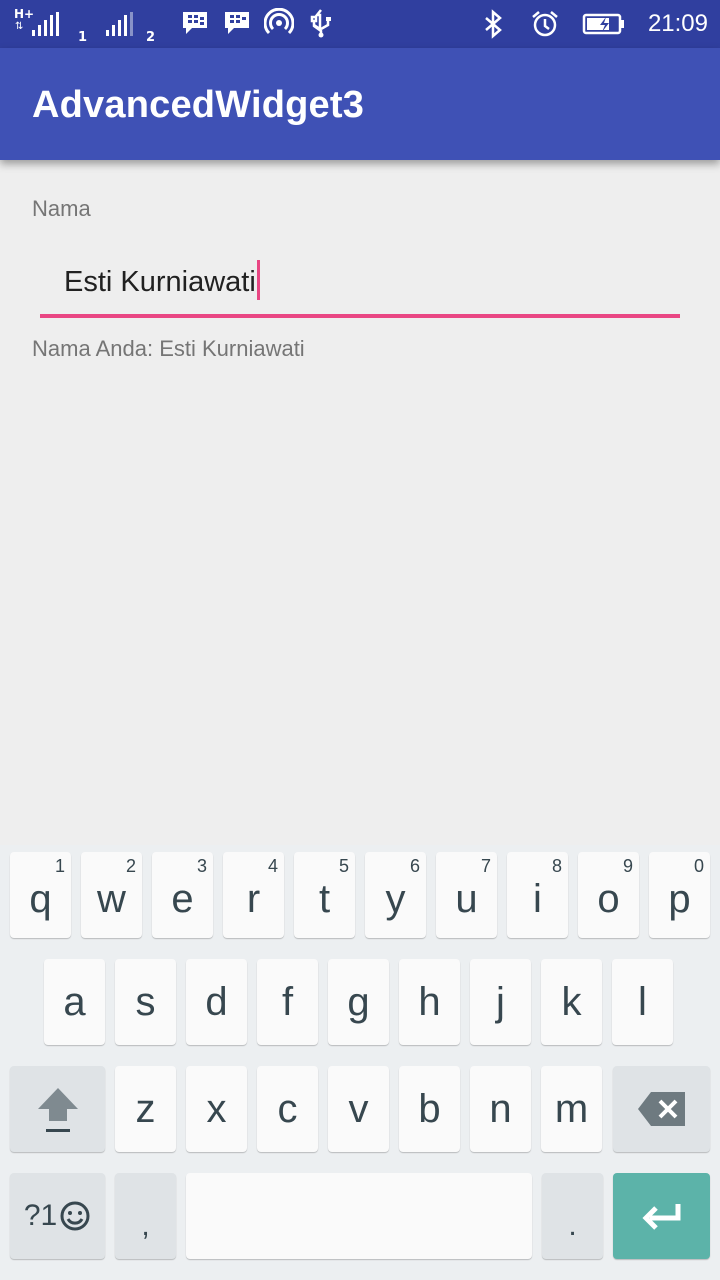 The width and height of the screenshot is (720, 1280). What do you see at coordinates (134, 26) in the screenshot?
I see `signal-icon-sim2: 2` at bounding box center [134, 26].